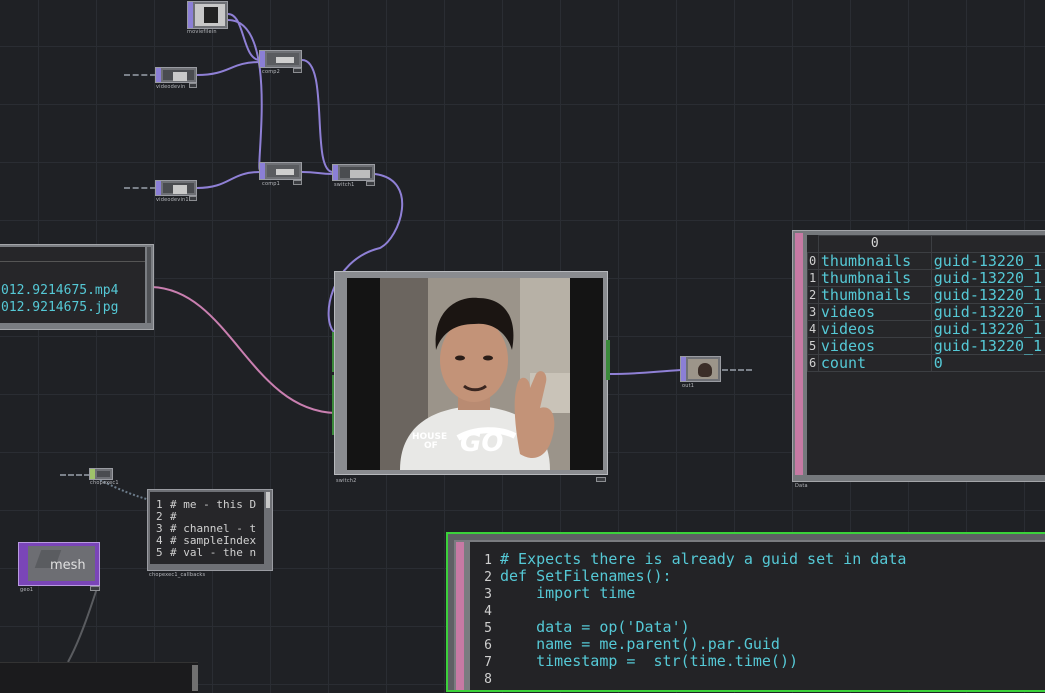  Describe the element at coordinates (170, 87) in the screenshot. I see `node-label: videodevin` at that location.